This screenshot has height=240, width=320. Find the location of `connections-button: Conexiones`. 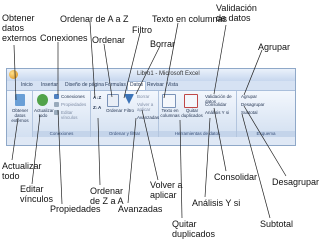

connections-button: Conexiones is located at coordinates (73, 96).